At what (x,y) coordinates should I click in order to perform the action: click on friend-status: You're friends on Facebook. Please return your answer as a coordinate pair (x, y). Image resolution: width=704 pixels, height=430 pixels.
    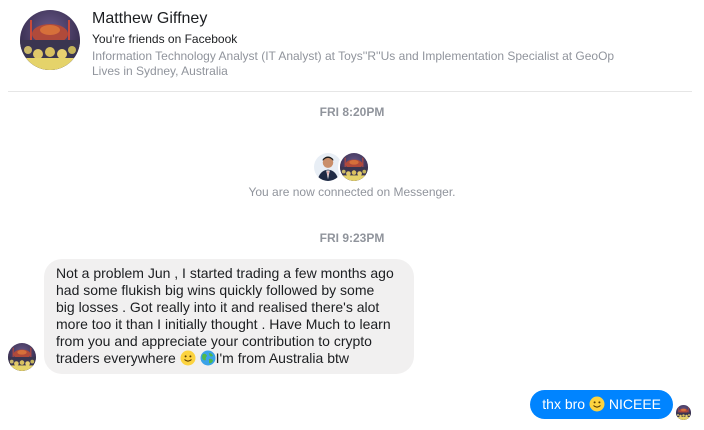
    Looking at the image, I should click on (165, 39).